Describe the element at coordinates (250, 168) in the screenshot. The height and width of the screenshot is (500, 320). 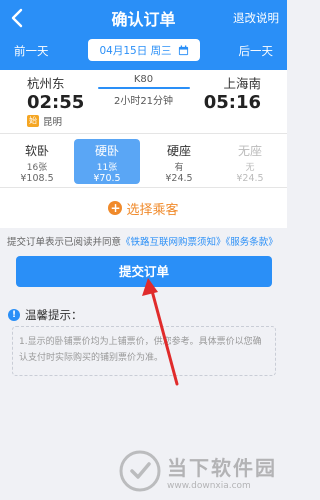
I see `seat-count: 无` at that location.